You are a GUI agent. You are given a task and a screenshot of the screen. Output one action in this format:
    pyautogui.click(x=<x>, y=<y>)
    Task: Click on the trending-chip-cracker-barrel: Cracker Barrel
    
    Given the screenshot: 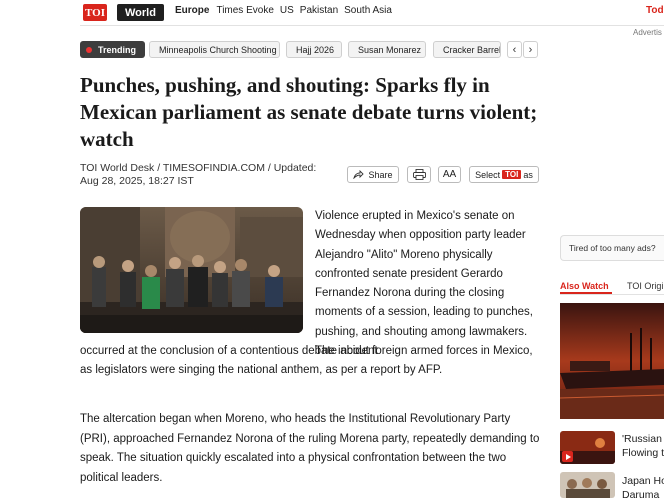 What is the action you would take?
    pyautogui.click(x=467, y=49)
    